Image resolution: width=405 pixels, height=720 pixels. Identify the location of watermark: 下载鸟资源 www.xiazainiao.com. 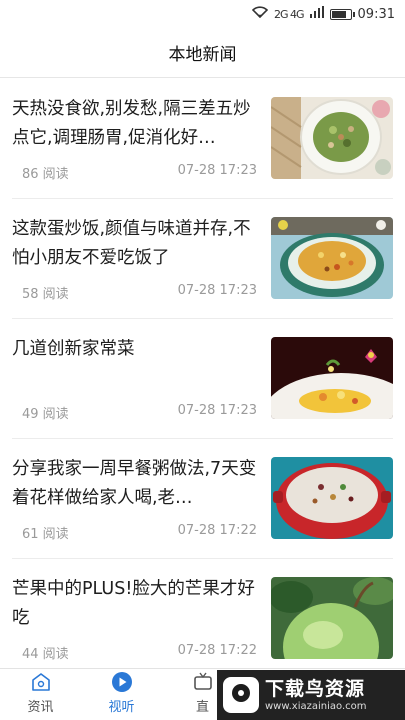
(311, 695).